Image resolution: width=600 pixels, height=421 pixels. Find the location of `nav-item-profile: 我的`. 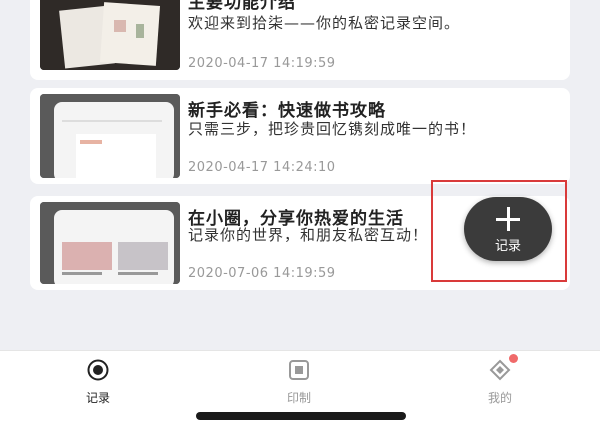

nav-item-profile: 我的 is located at coordinates (500, 380).